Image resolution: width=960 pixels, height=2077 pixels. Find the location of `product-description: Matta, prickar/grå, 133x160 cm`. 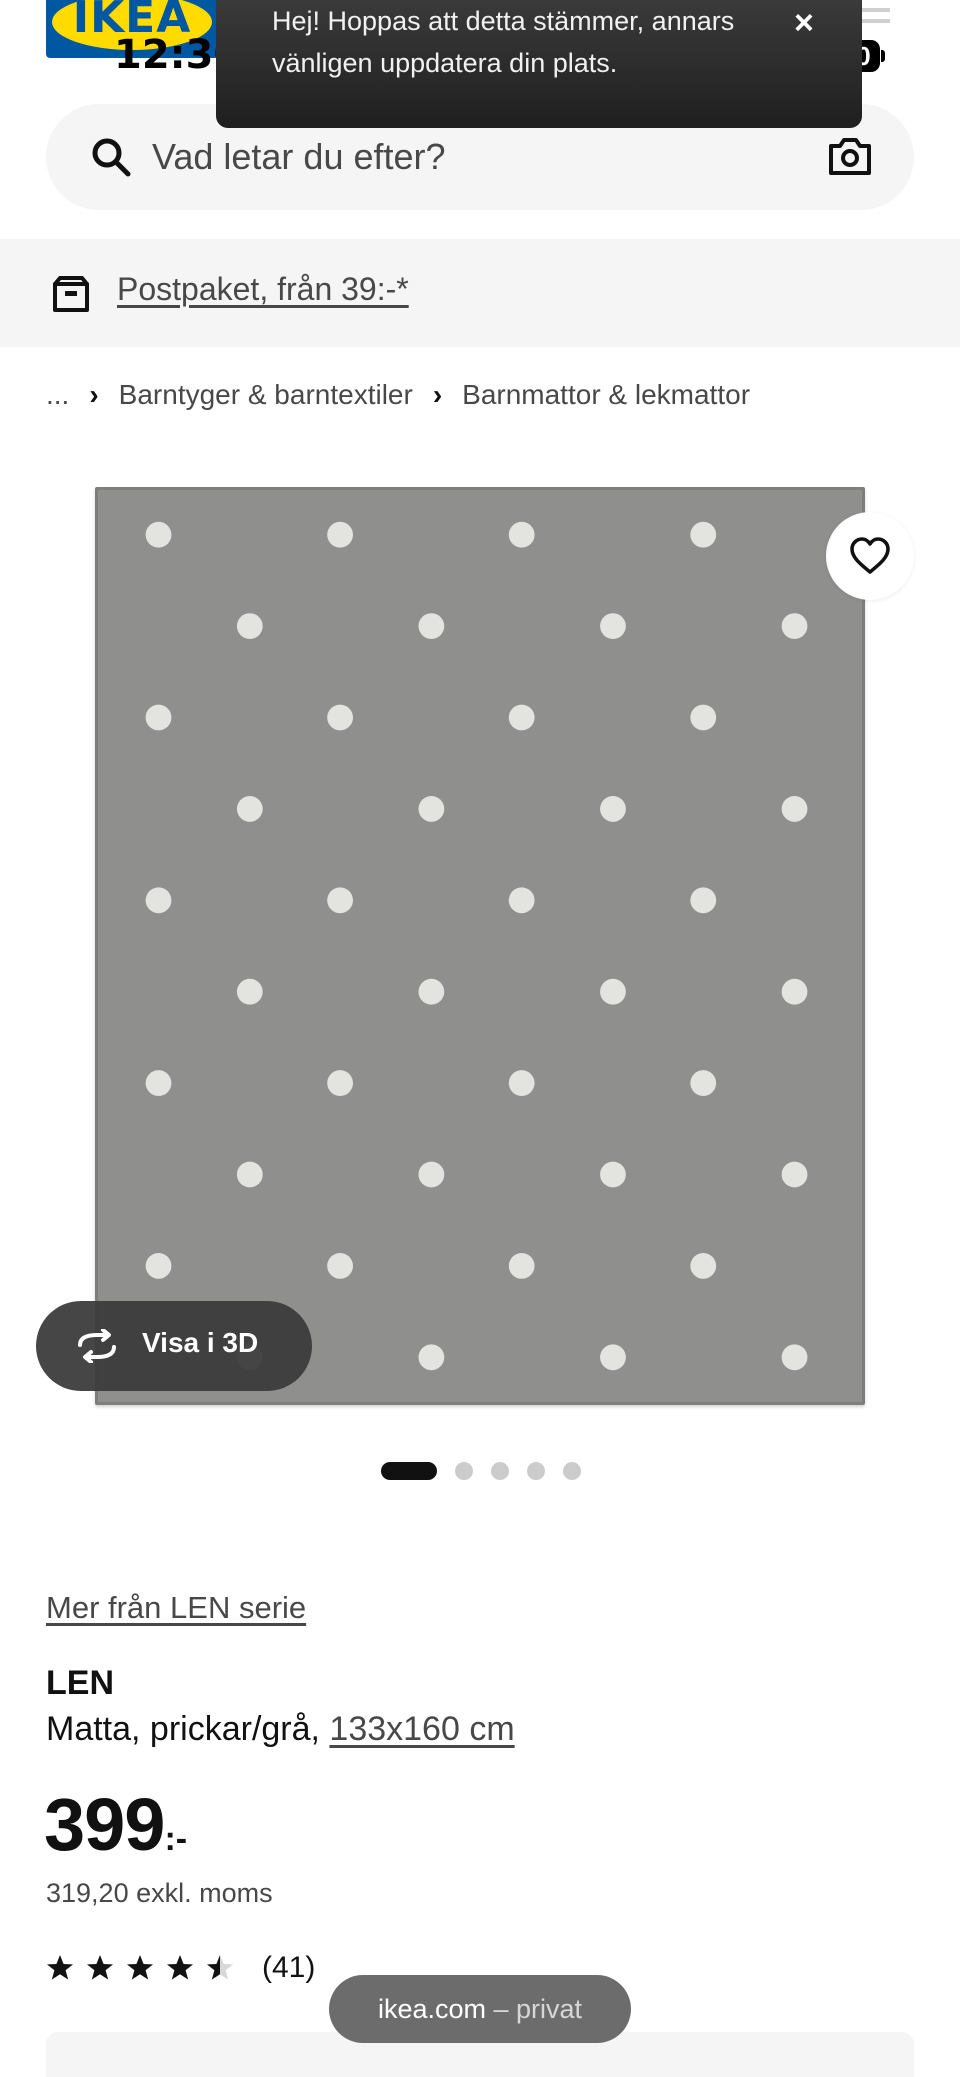

product-description: Matta, prickar/grå, 133x160 cm is located at coordinates (280, 1729).